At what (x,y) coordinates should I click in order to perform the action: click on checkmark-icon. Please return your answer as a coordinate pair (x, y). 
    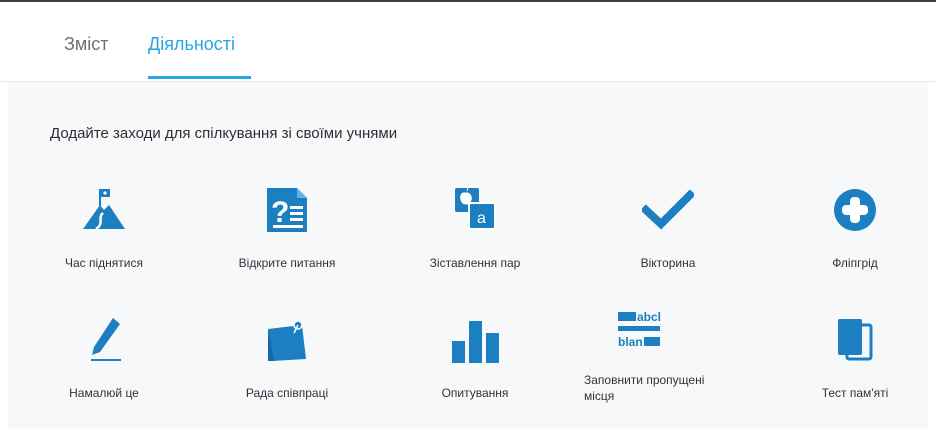
    Looking at the image, I should click on (668, 210).